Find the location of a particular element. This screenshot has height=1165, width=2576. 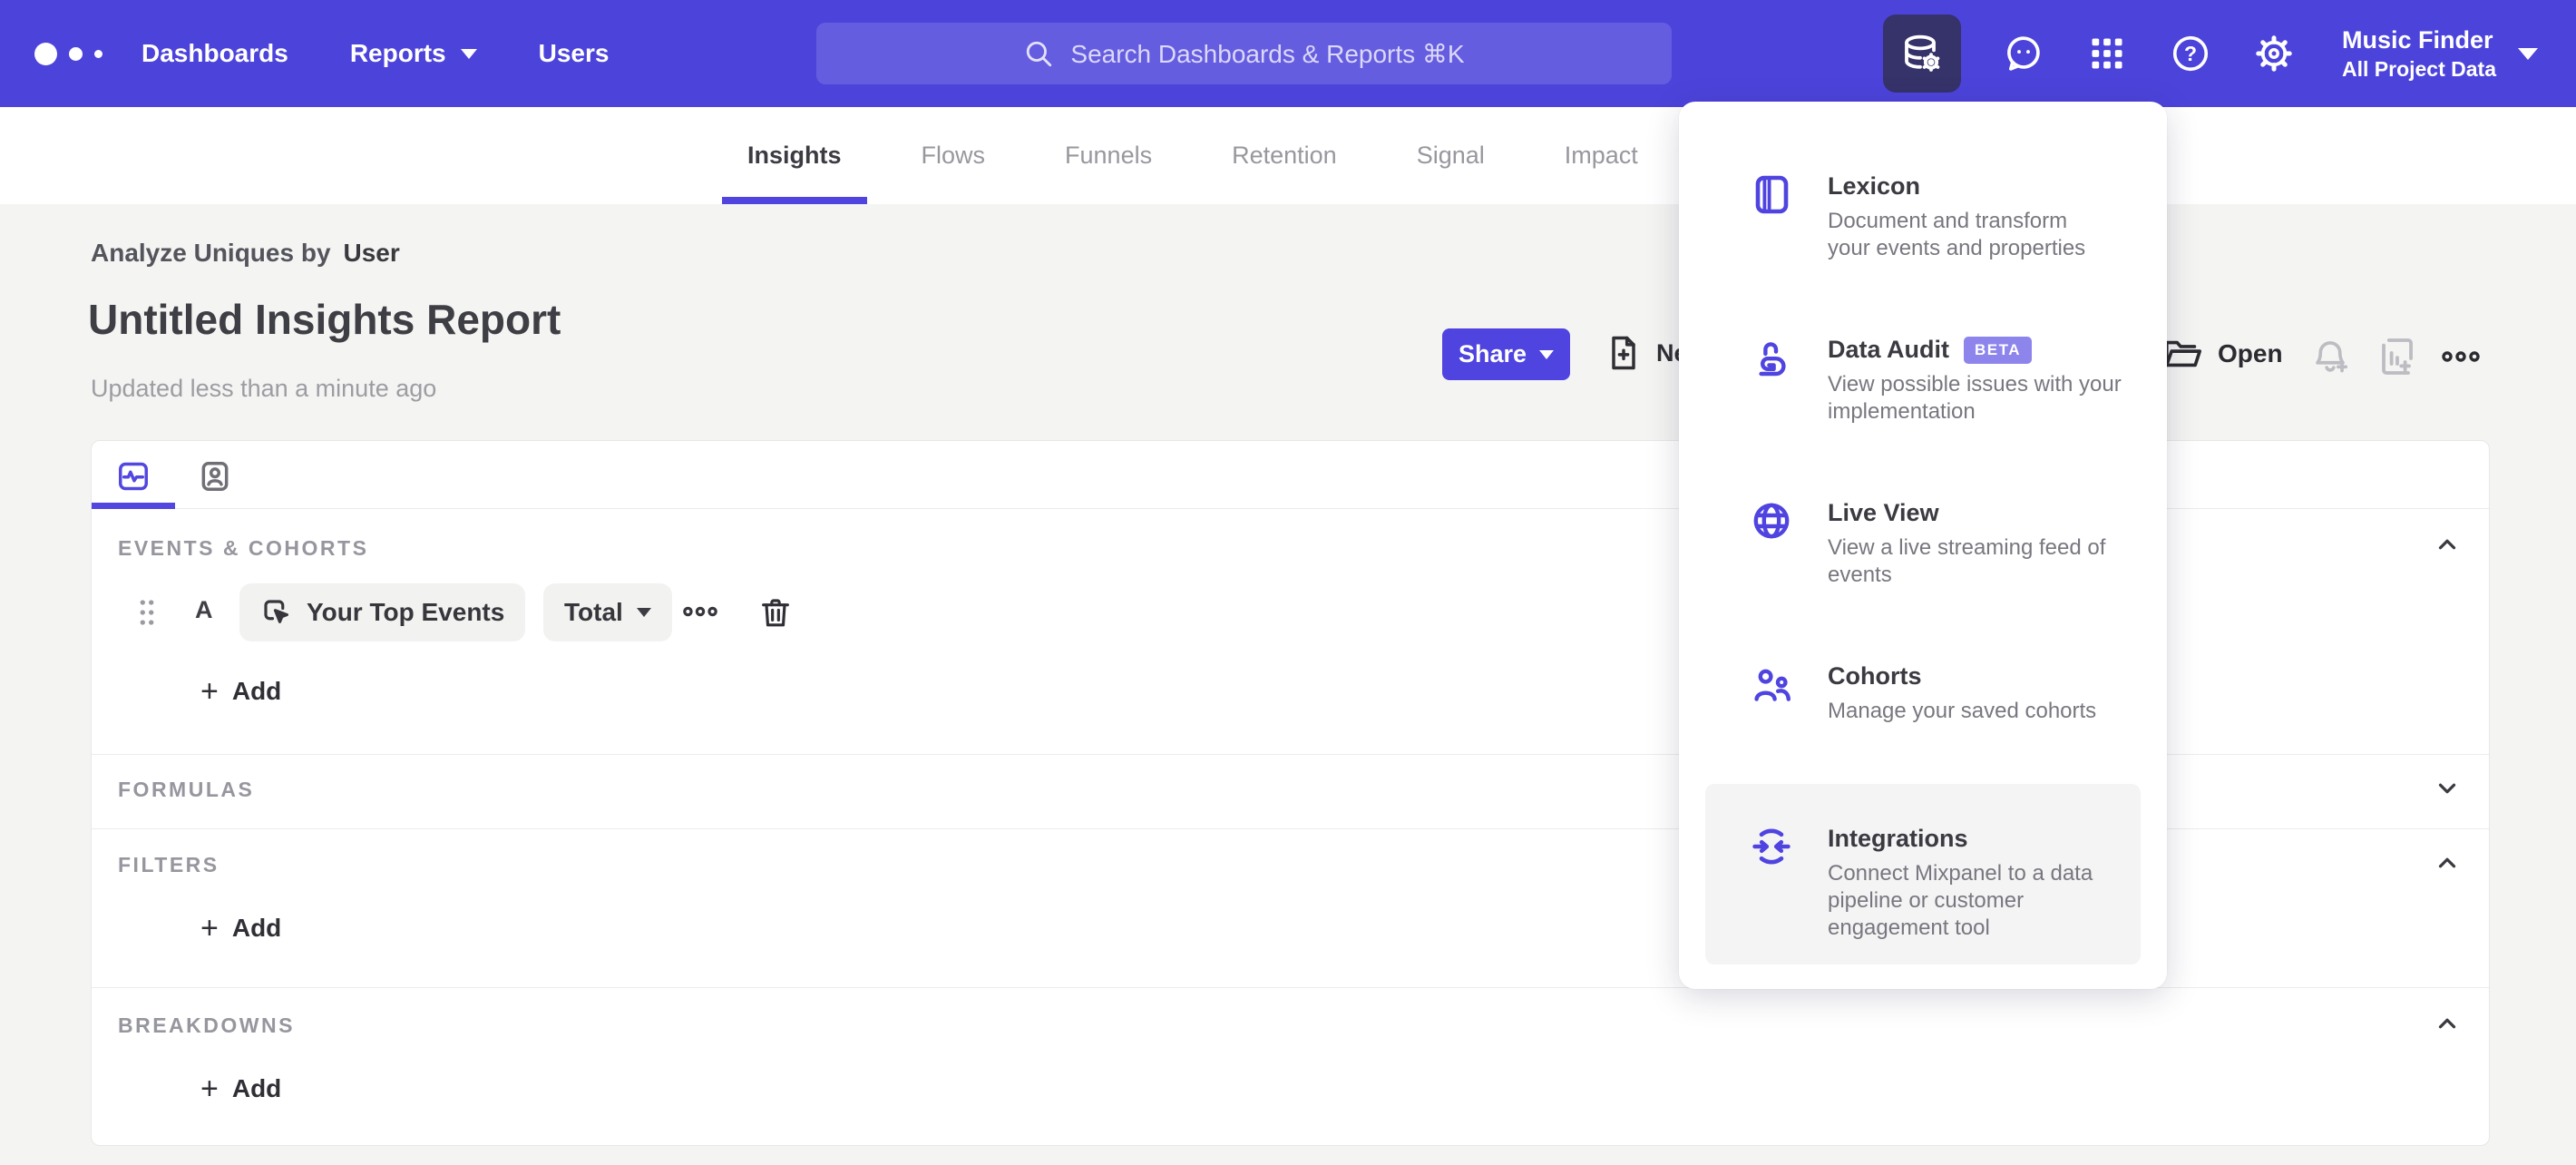

integrations-sync-icon is located at coordinates (1771, 846).